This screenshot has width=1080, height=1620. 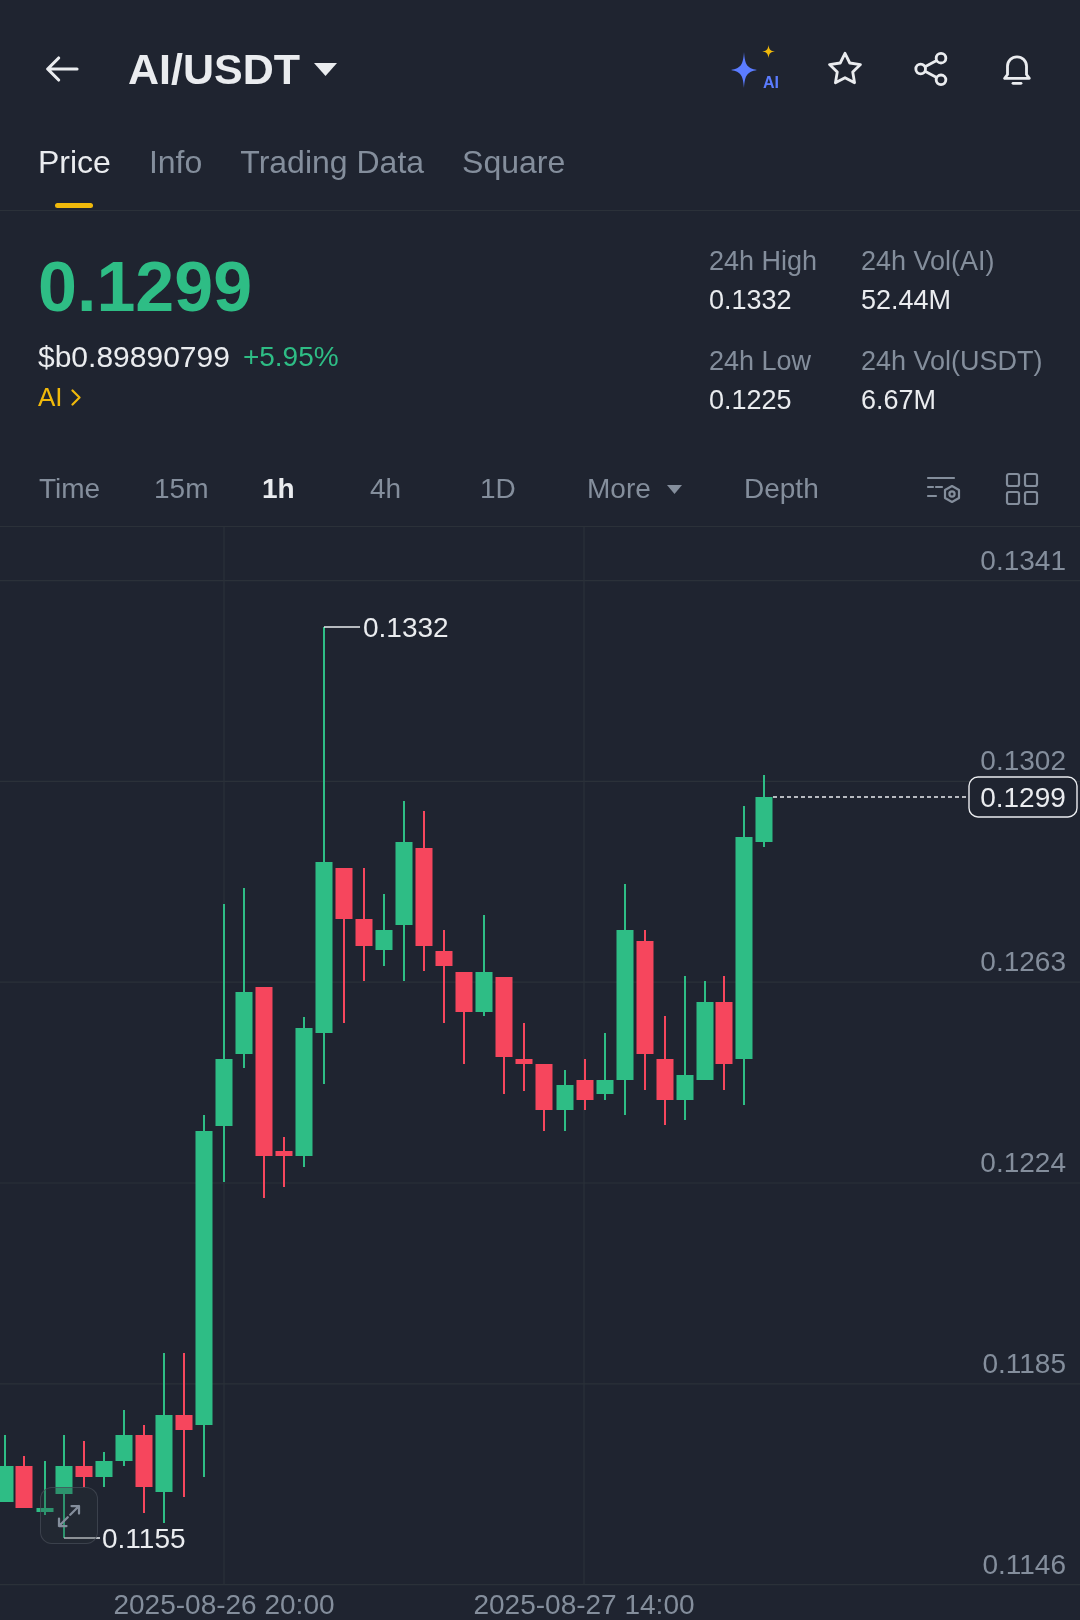 What do you see at coordinates (899, 400) in the screenshot?
I see `stat-value: 6.67M` at bounding box center [899, 400].